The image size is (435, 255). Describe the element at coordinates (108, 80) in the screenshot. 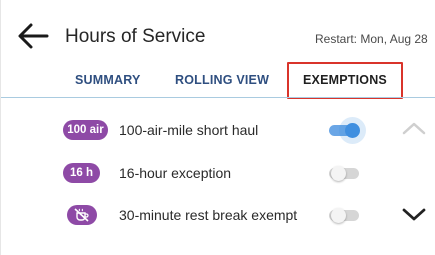

I see `tab-summary: SUMMARY` at that location.